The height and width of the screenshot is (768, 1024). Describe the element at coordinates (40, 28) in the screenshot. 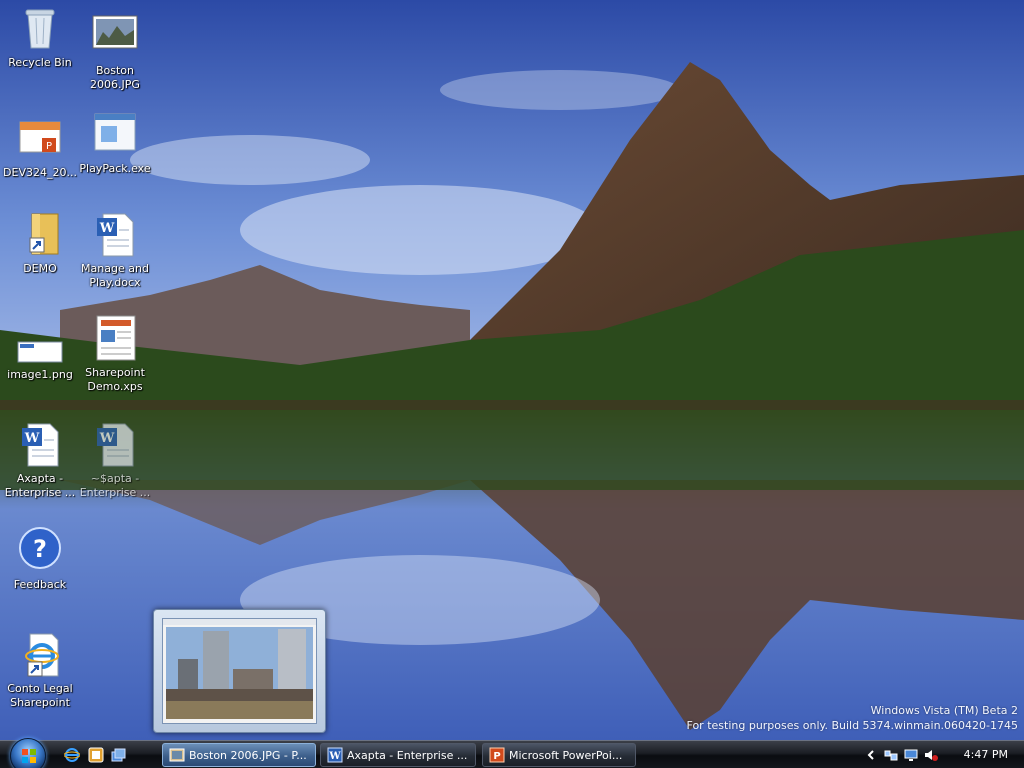

I see `recycle-bin-icon` at that location.